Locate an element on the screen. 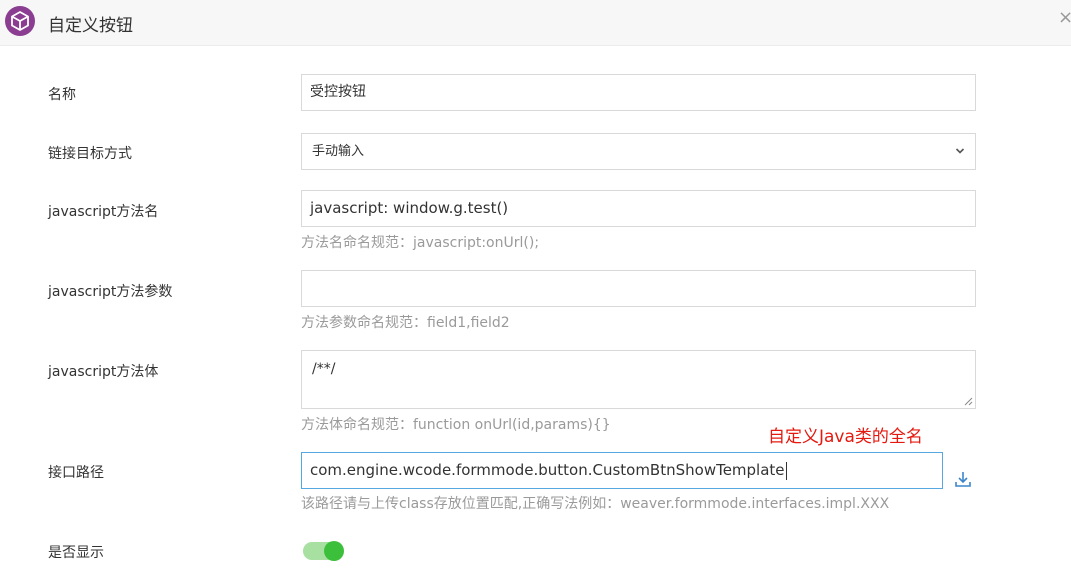  js-method-name-input: javascript: window.g.test() is located at coordinates (638, 208).